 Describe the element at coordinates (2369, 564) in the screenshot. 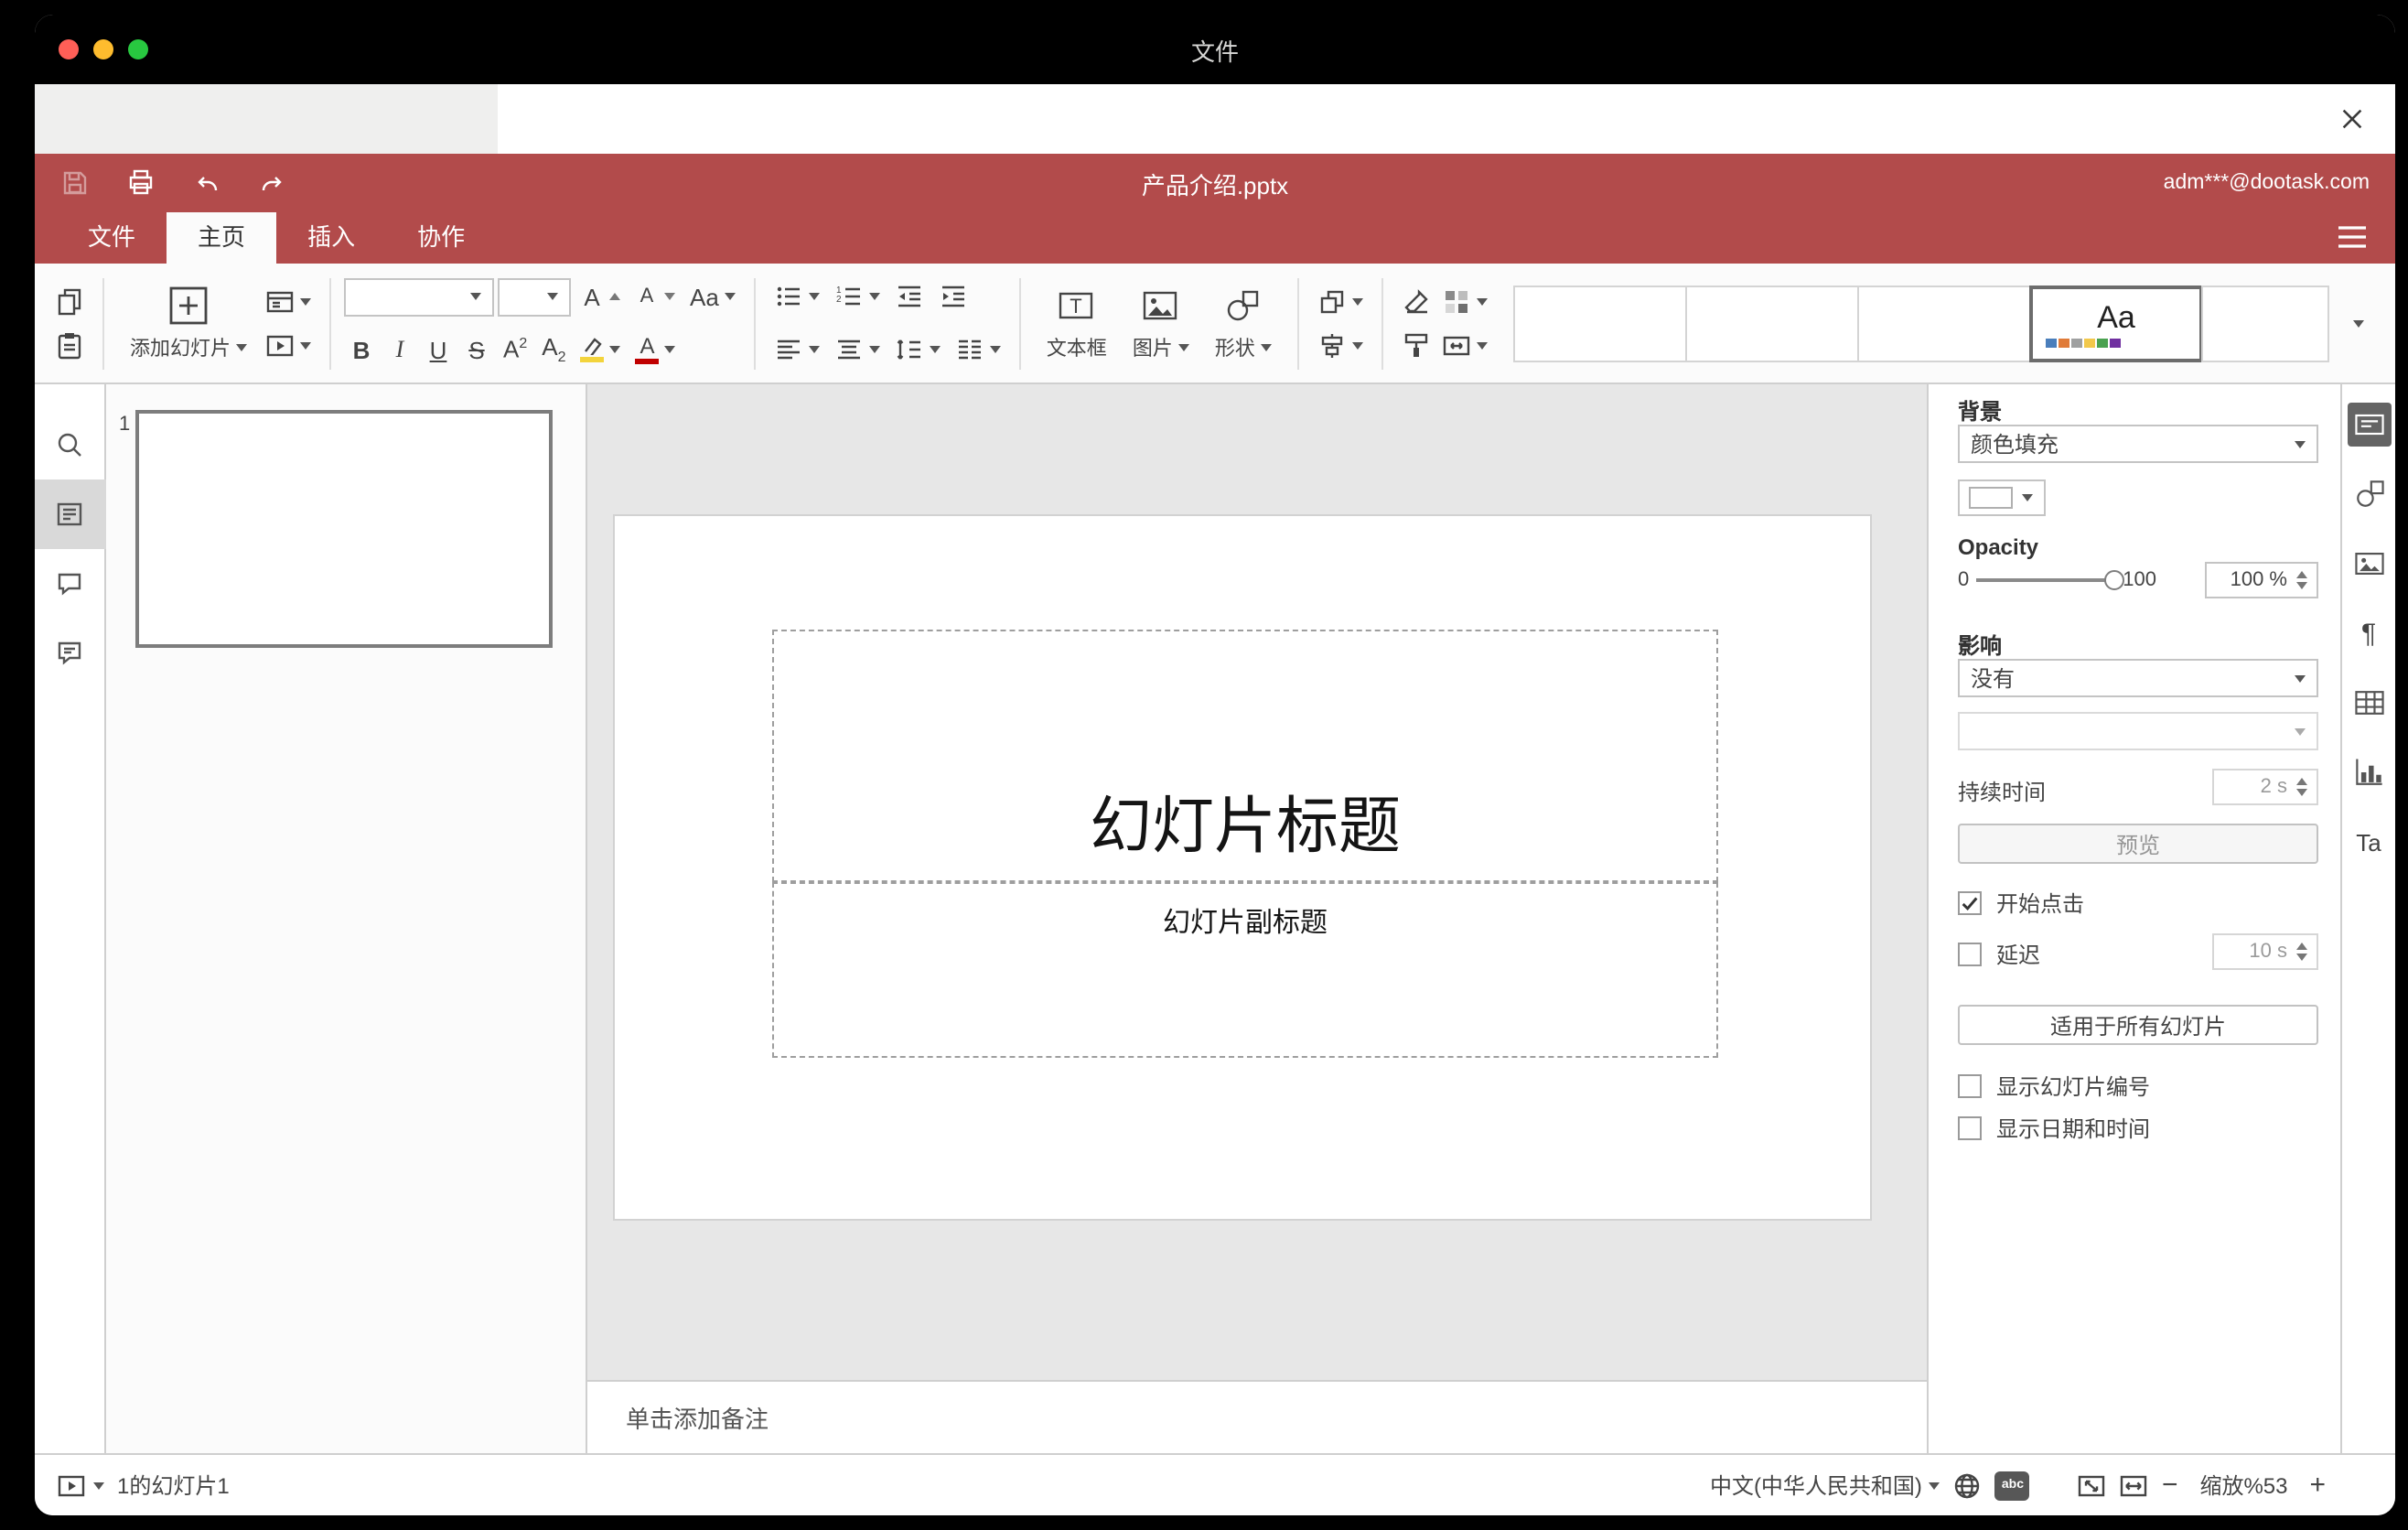

I see `image-settings-button` at that location.